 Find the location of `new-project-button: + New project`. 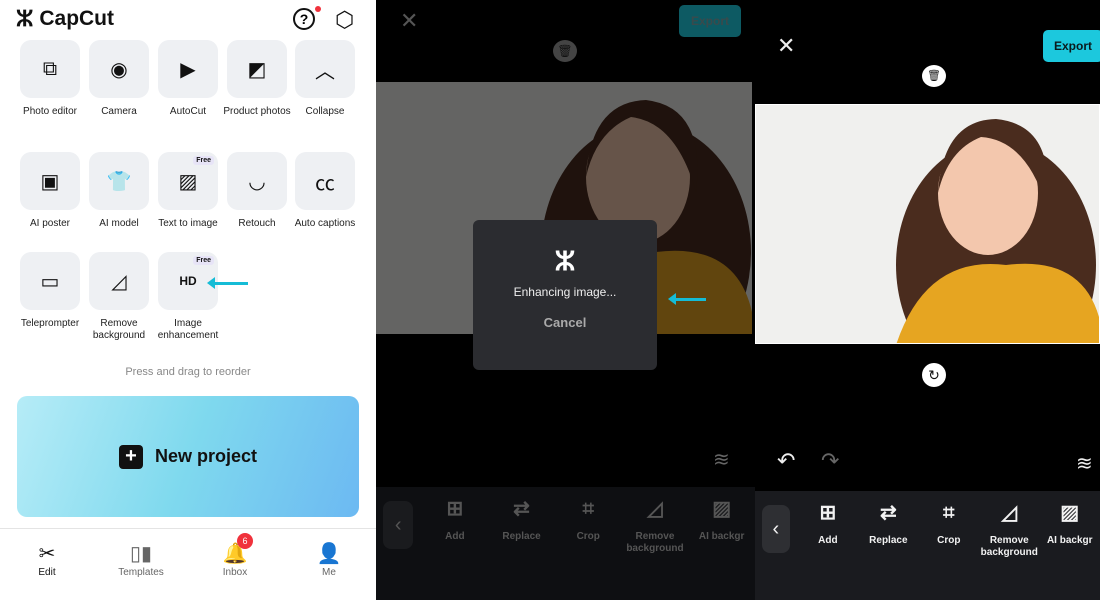

new-project-button: + New project is located at coordinates (188, 456).